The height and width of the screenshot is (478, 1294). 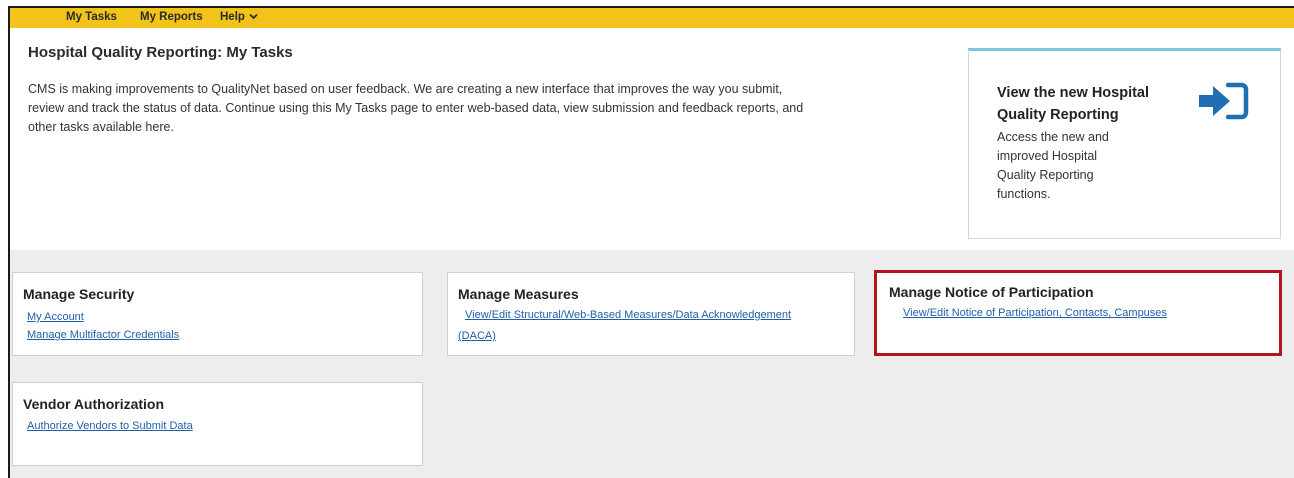 I want to click on nav-help-label: Help, so click(x=232, y=17).